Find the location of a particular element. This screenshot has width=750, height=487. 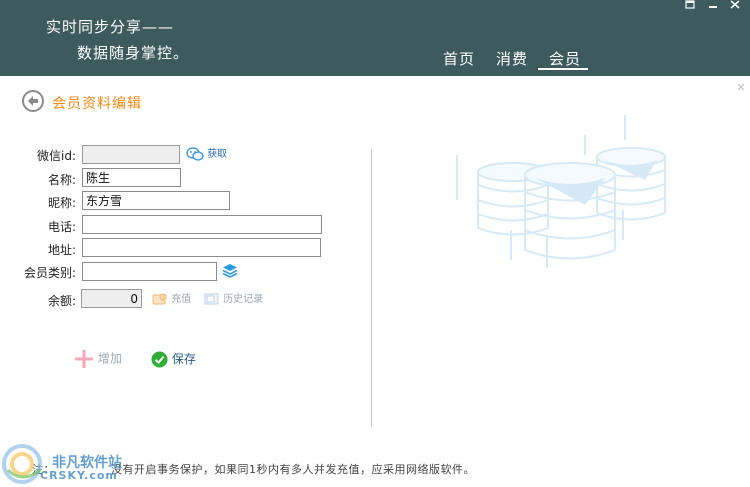

history-button: 历史记录 is located at coordinates (233, 298).